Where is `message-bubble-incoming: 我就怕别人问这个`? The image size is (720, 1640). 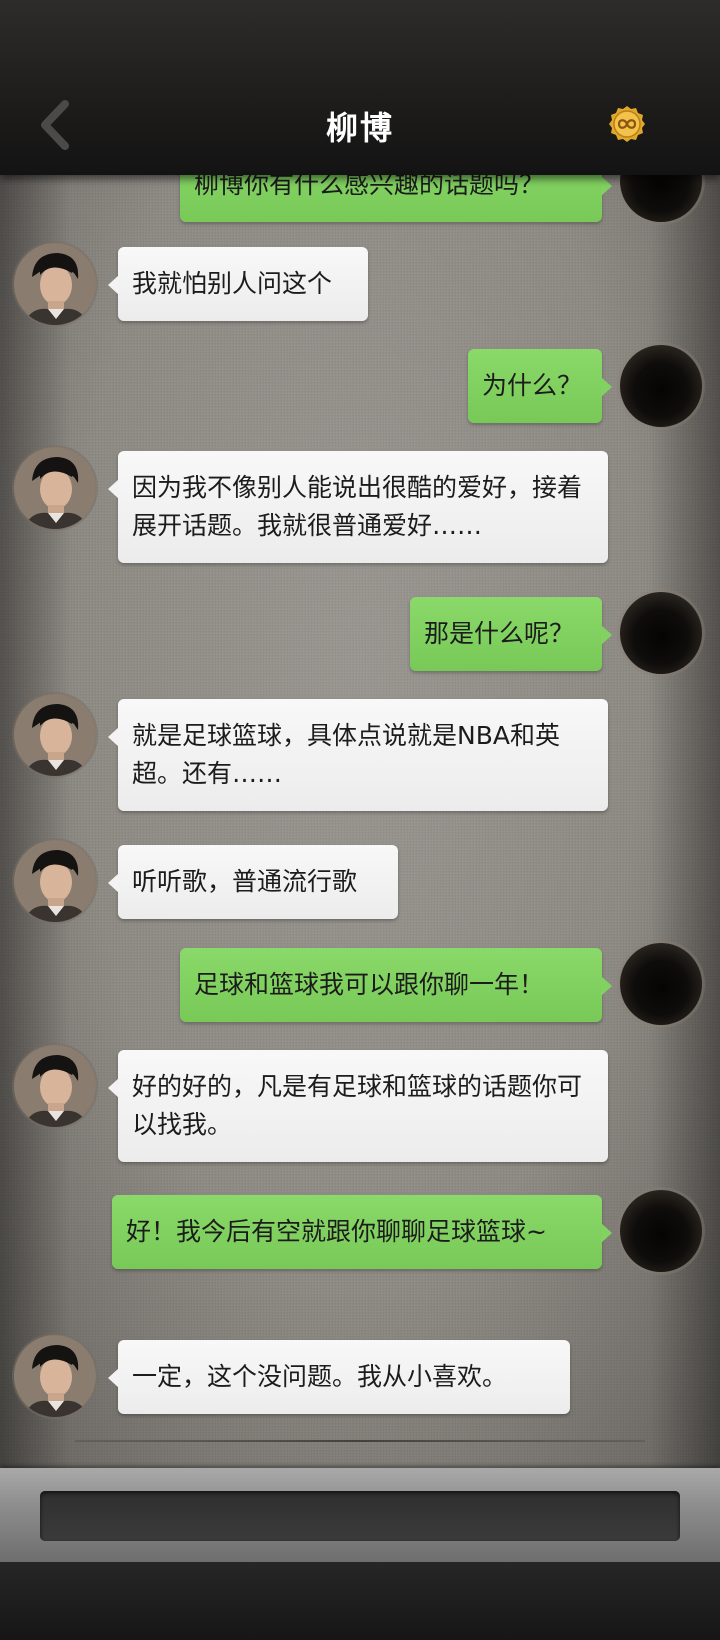 message-bubble-incoming: 我就怕别人问这个 is located at coordinates (238, 284).